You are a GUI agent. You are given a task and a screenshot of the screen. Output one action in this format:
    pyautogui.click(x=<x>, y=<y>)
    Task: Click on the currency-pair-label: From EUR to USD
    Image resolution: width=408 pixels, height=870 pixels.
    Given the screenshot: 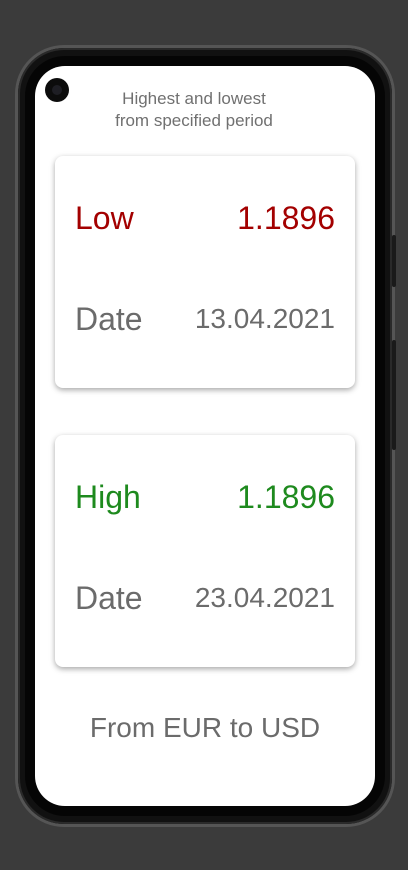 What is the action you would take?
    pyautogui.click(x=205, y=727)
    